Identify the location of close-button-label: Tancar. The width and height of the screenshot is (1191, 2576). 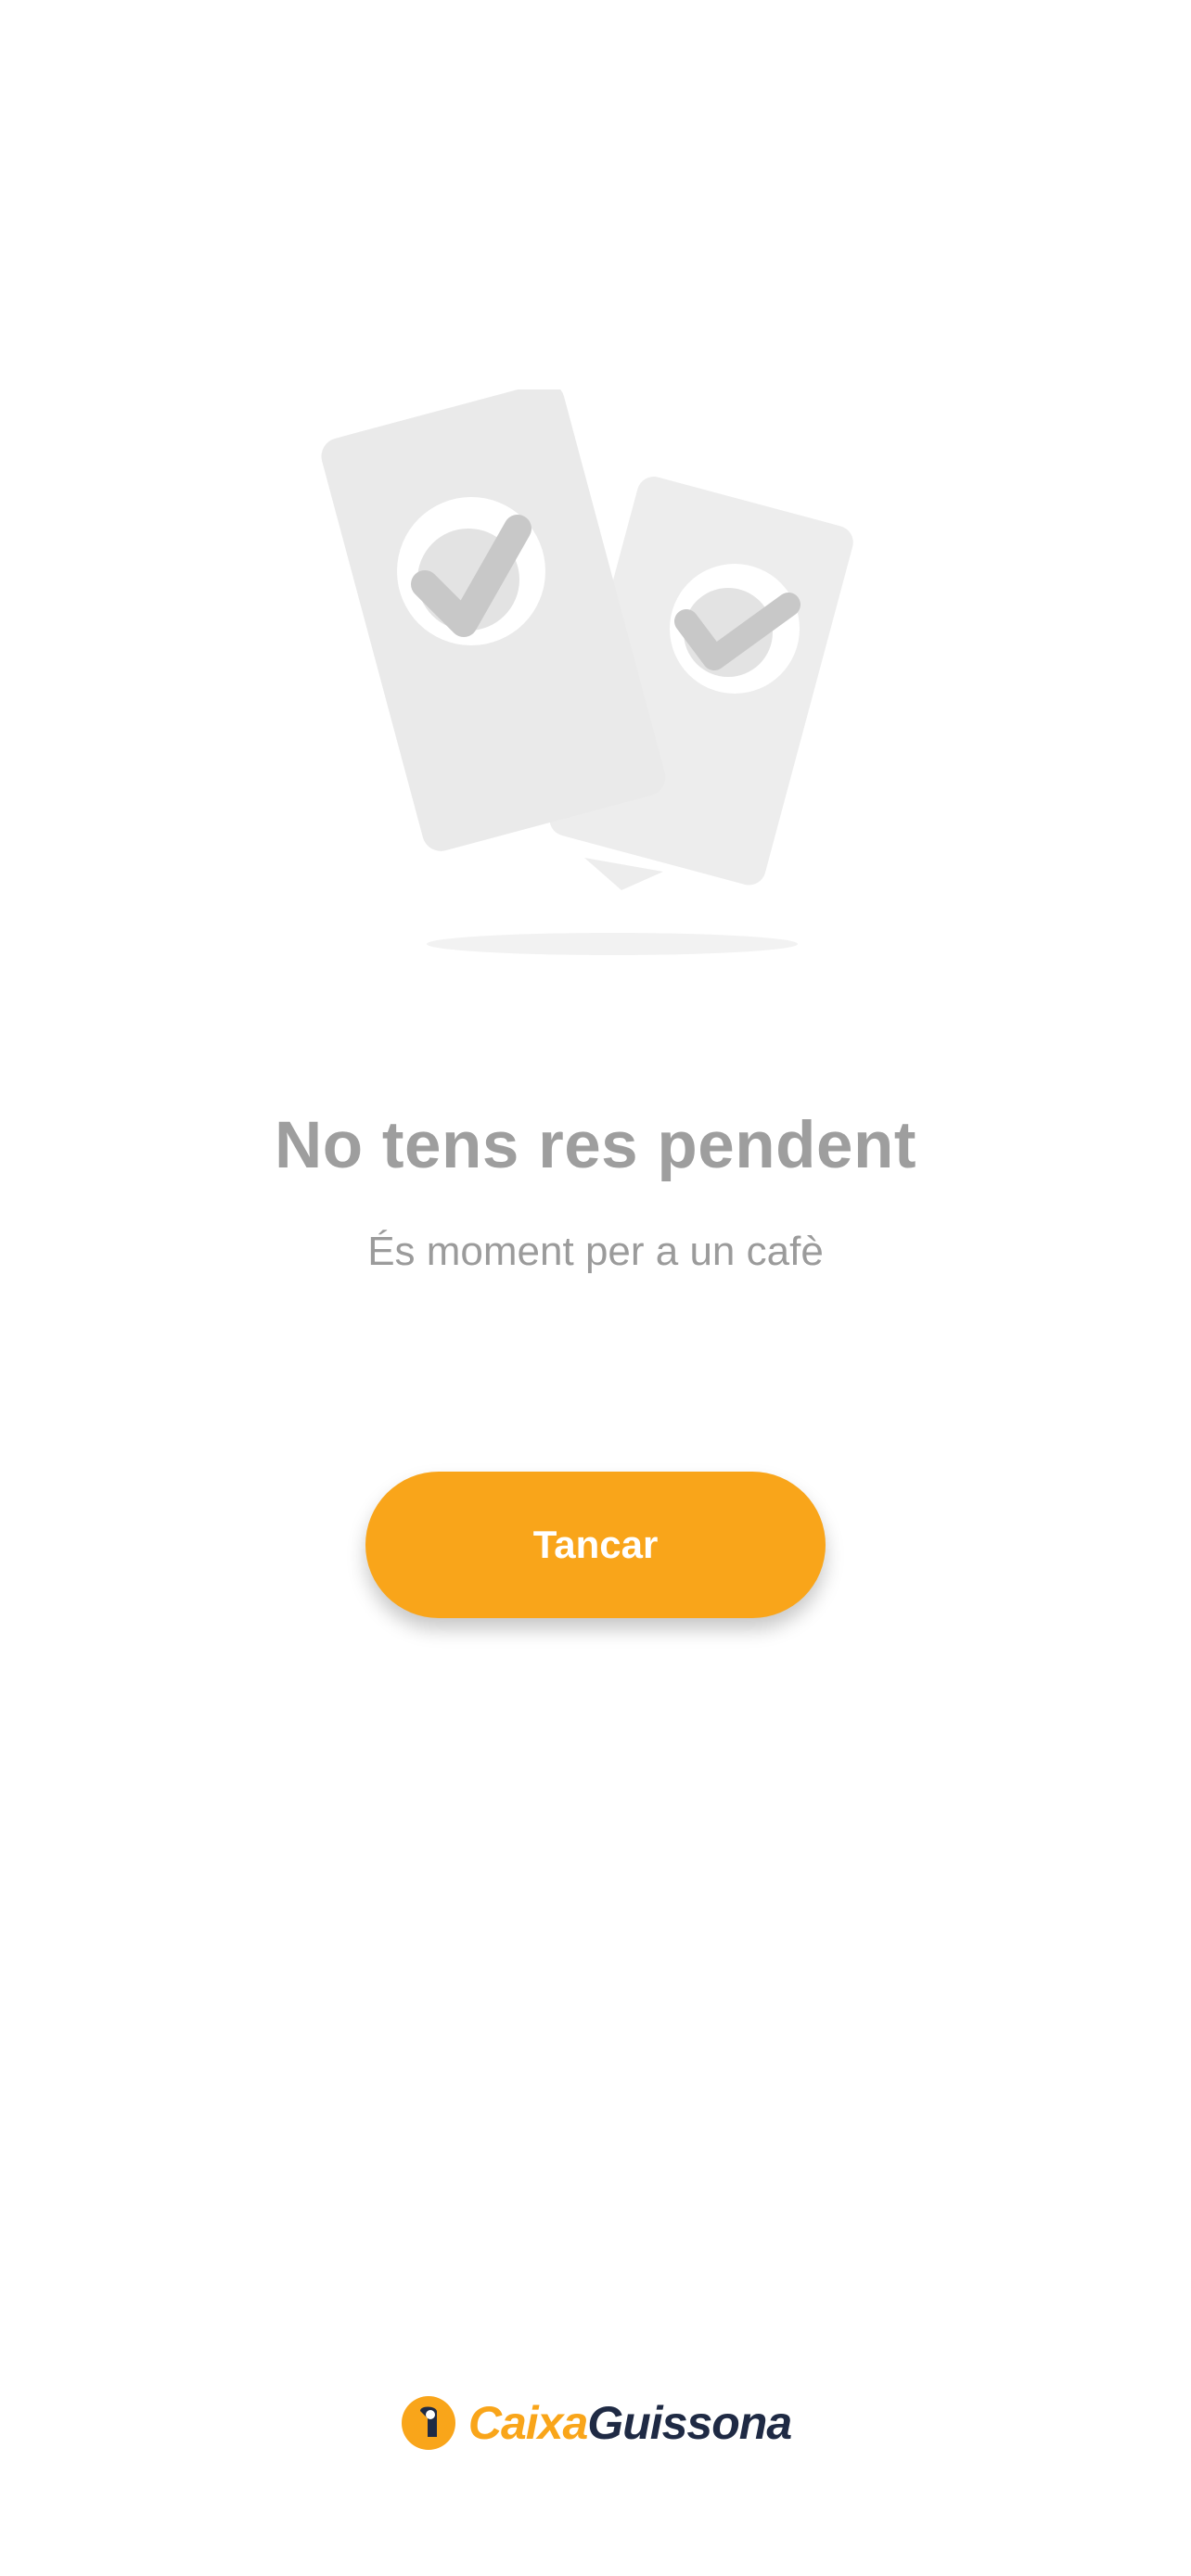
(595, 1545).